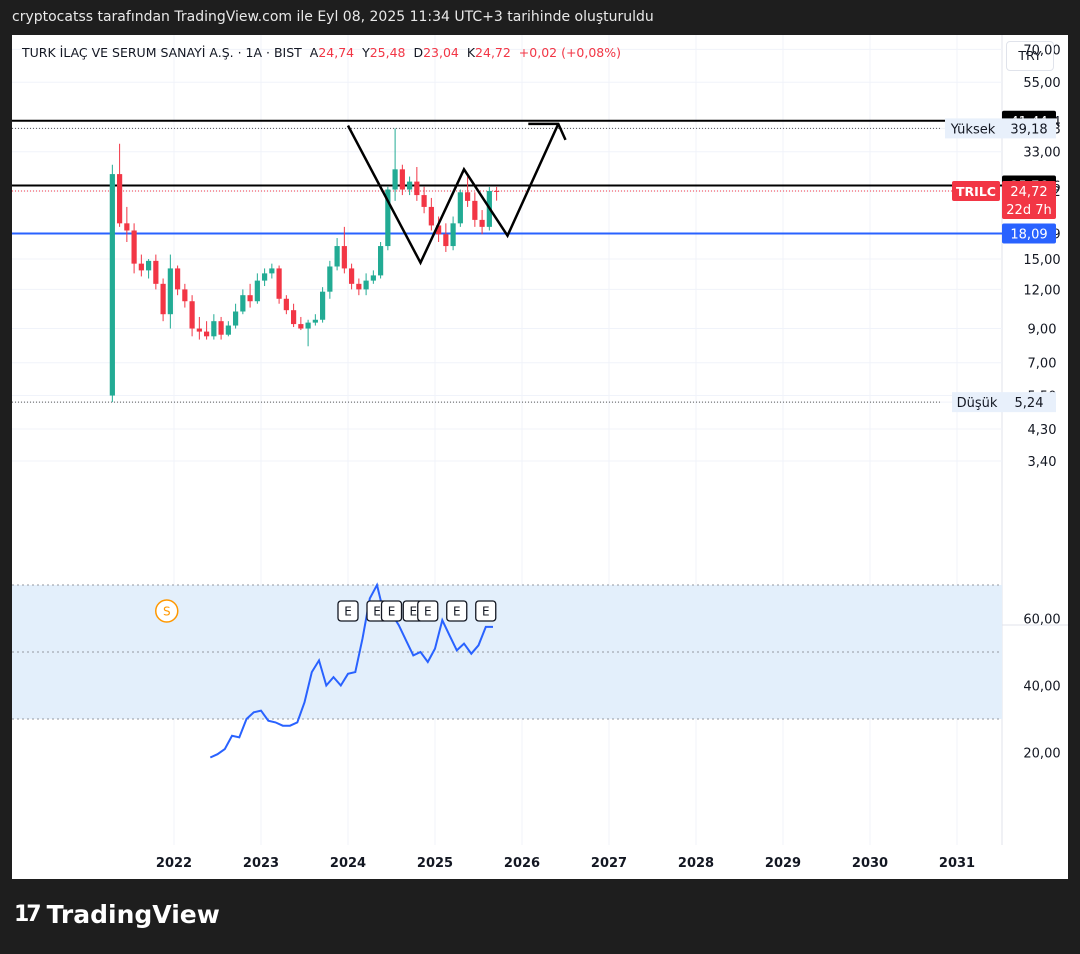 The width and height of the screenshot is (1080, 954). What do you see at coordinates (1041, 83) in the screenshot?
I see `y-tick-label: 55,00` at bounding box center [1041, 83].